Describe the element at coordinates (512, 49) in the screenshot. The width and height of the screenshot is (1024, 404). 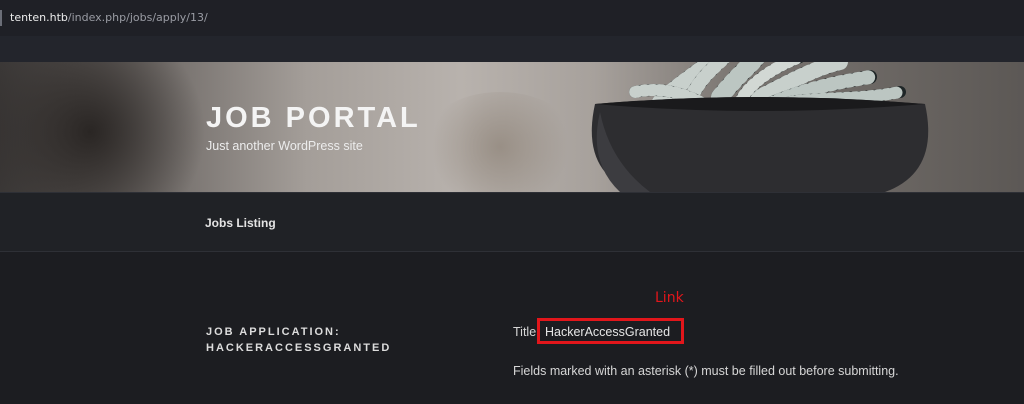
I see `browser-toolbar-strip` at that location.